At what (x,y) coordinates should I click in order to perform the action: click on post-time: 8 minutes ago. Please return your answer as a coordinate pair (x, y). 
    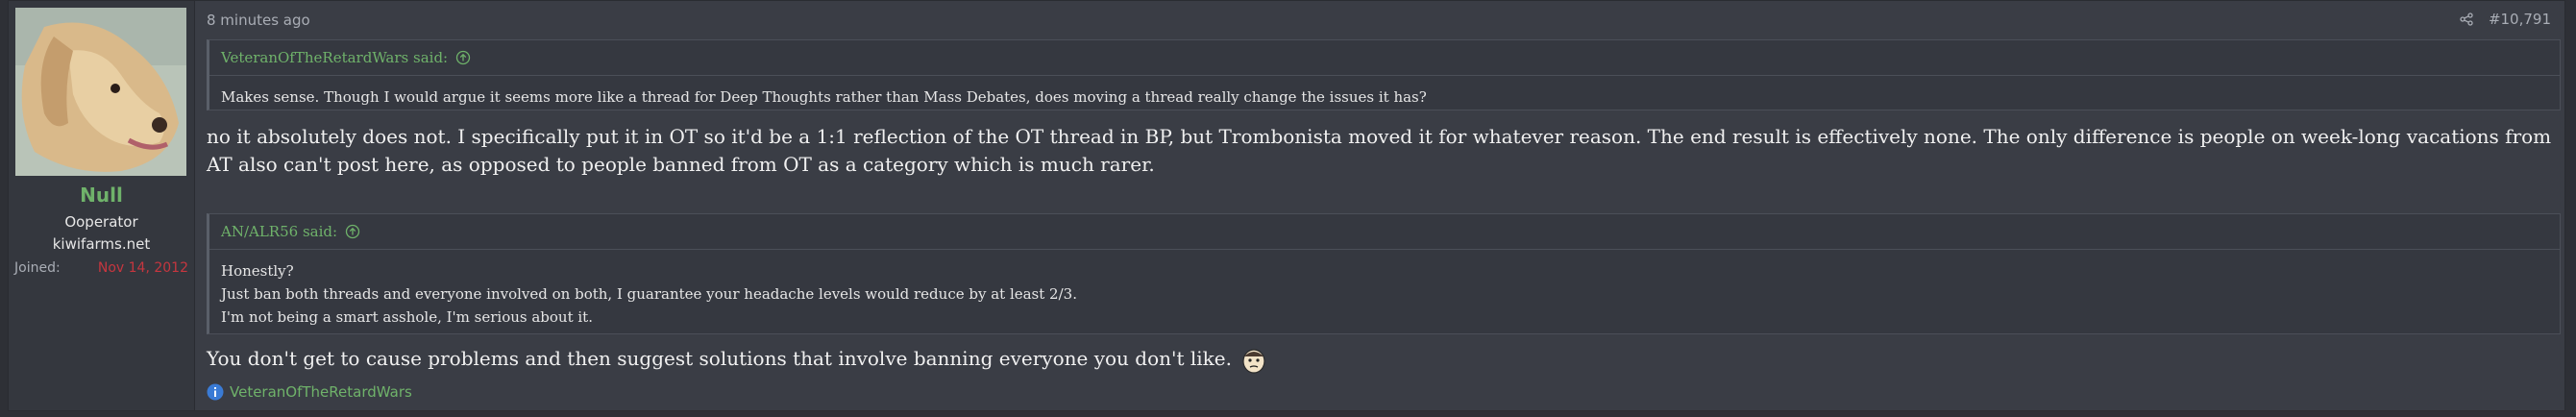
    Looking at the image, I should click on (258, 20).